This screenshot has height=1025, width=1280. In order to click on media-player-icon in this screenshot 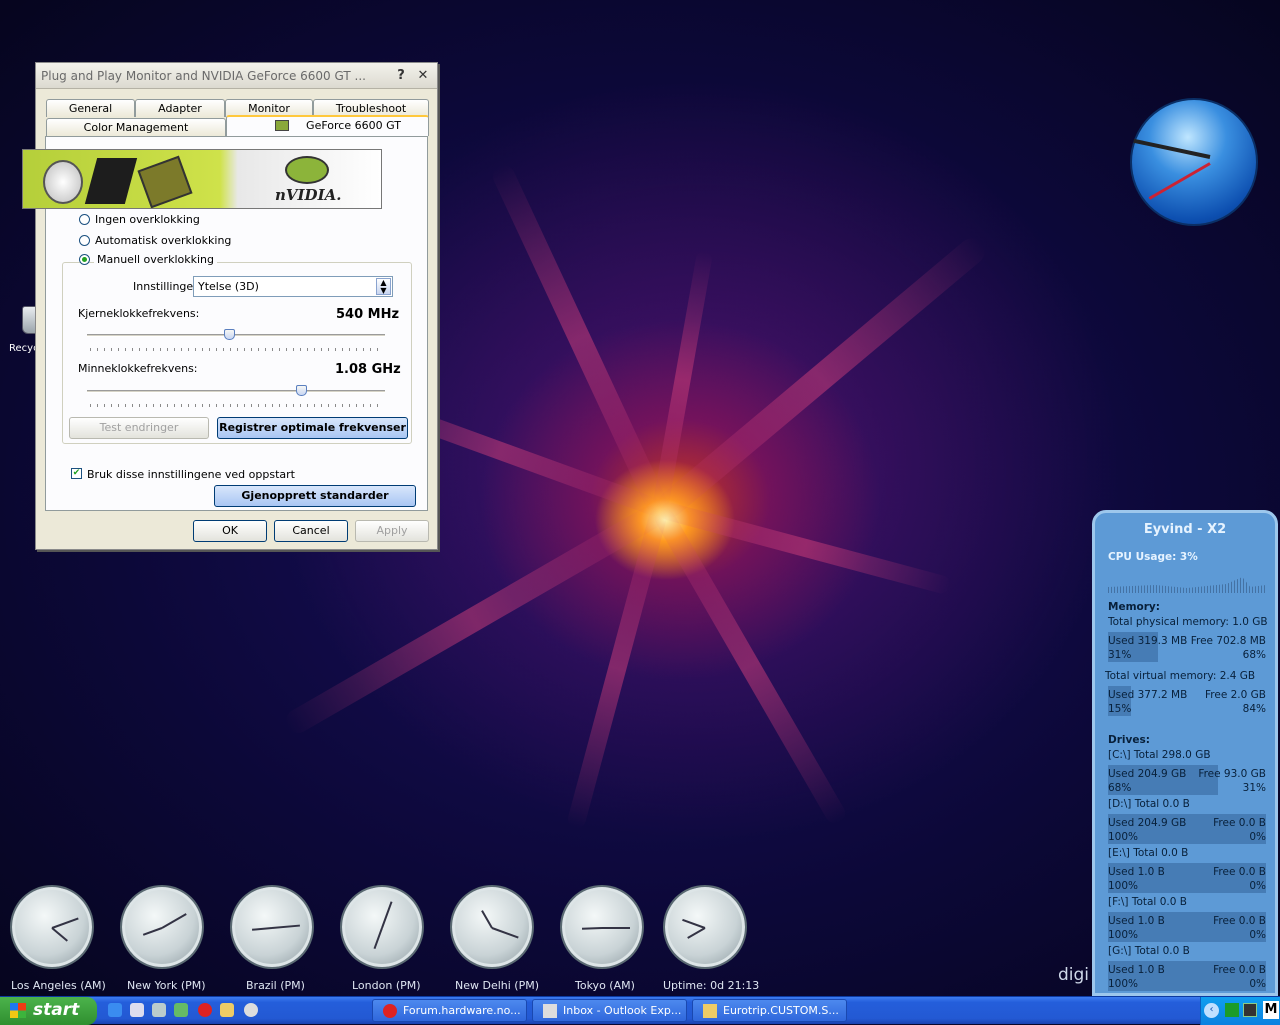, I will do `click(251, 1010)`.